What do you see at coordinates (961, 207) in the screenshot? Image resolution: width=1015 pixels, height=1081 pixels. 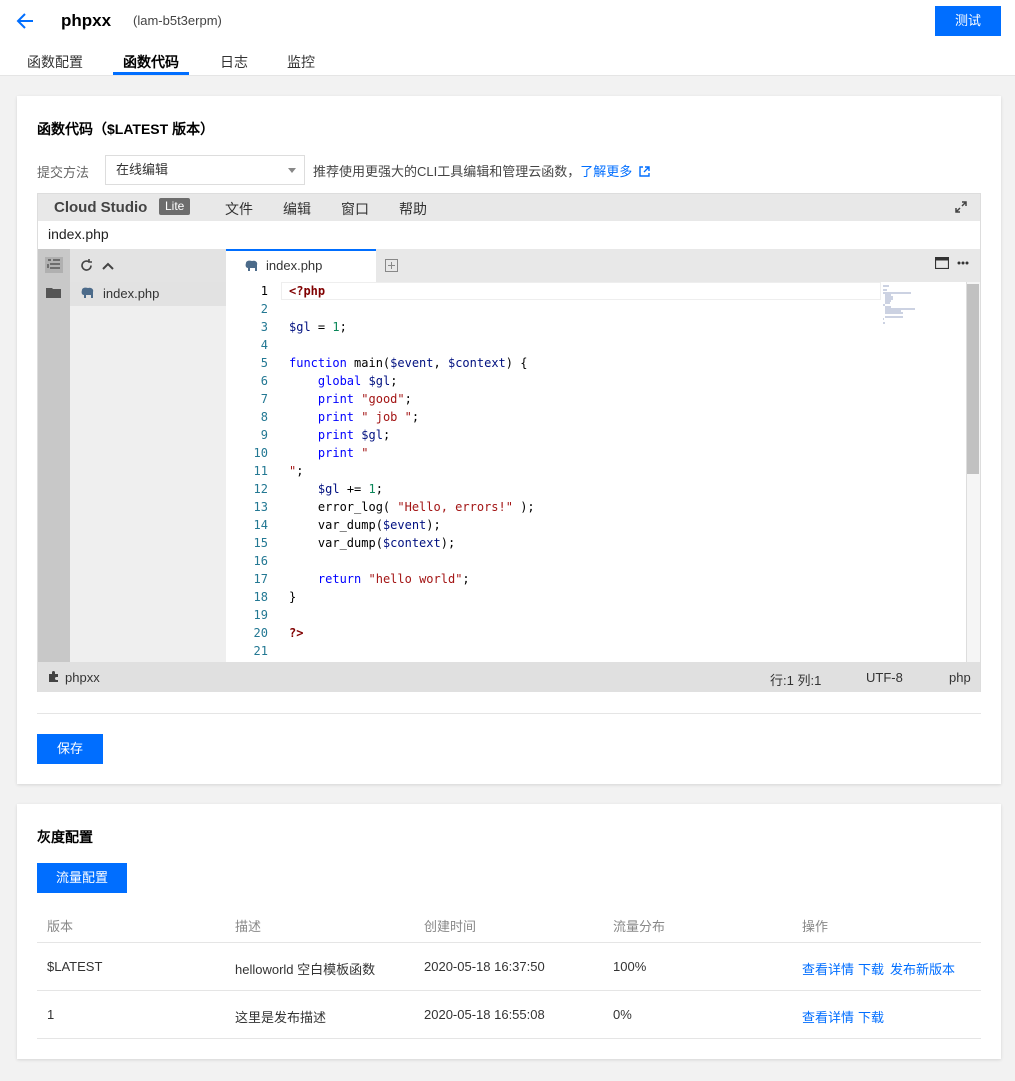 I see `fullscreen-icon` at bounding box center [961, 207].